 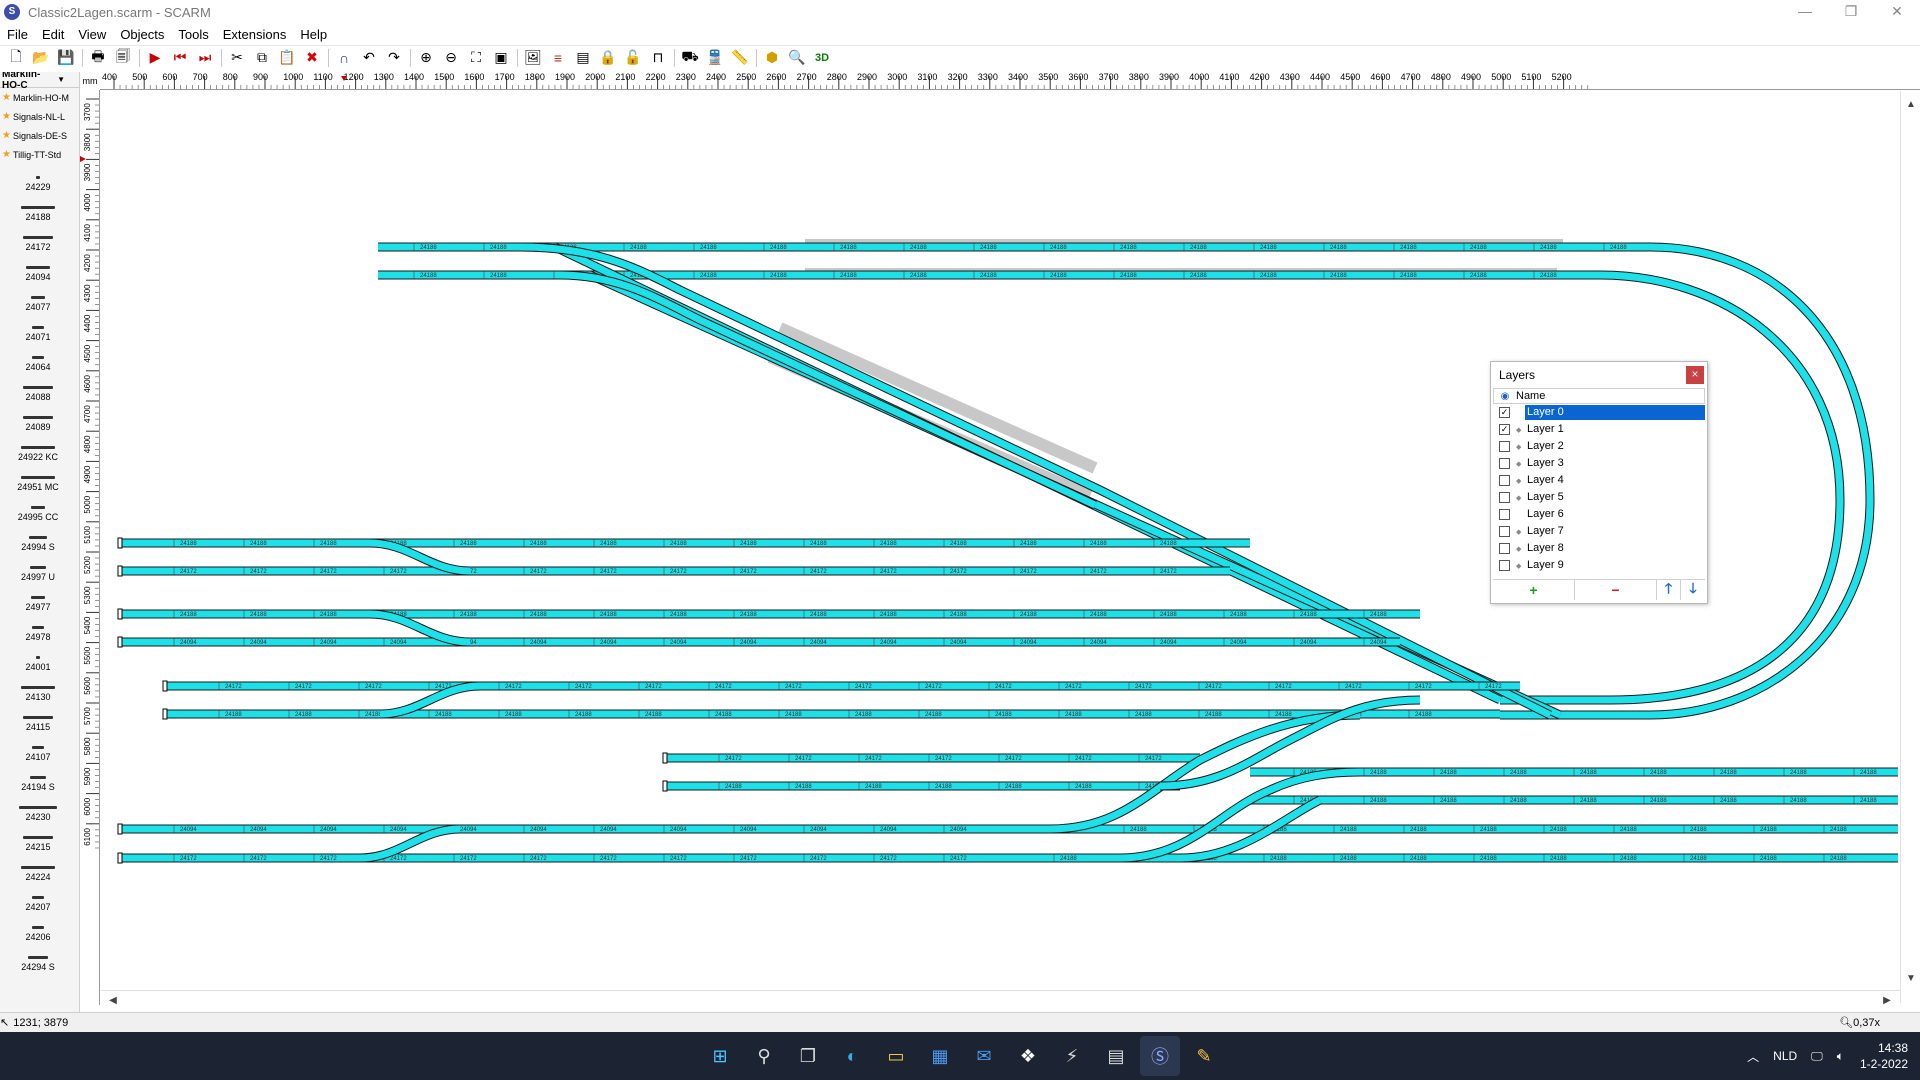 I want to click on part-item: 24206, so click(x=38, y=927).